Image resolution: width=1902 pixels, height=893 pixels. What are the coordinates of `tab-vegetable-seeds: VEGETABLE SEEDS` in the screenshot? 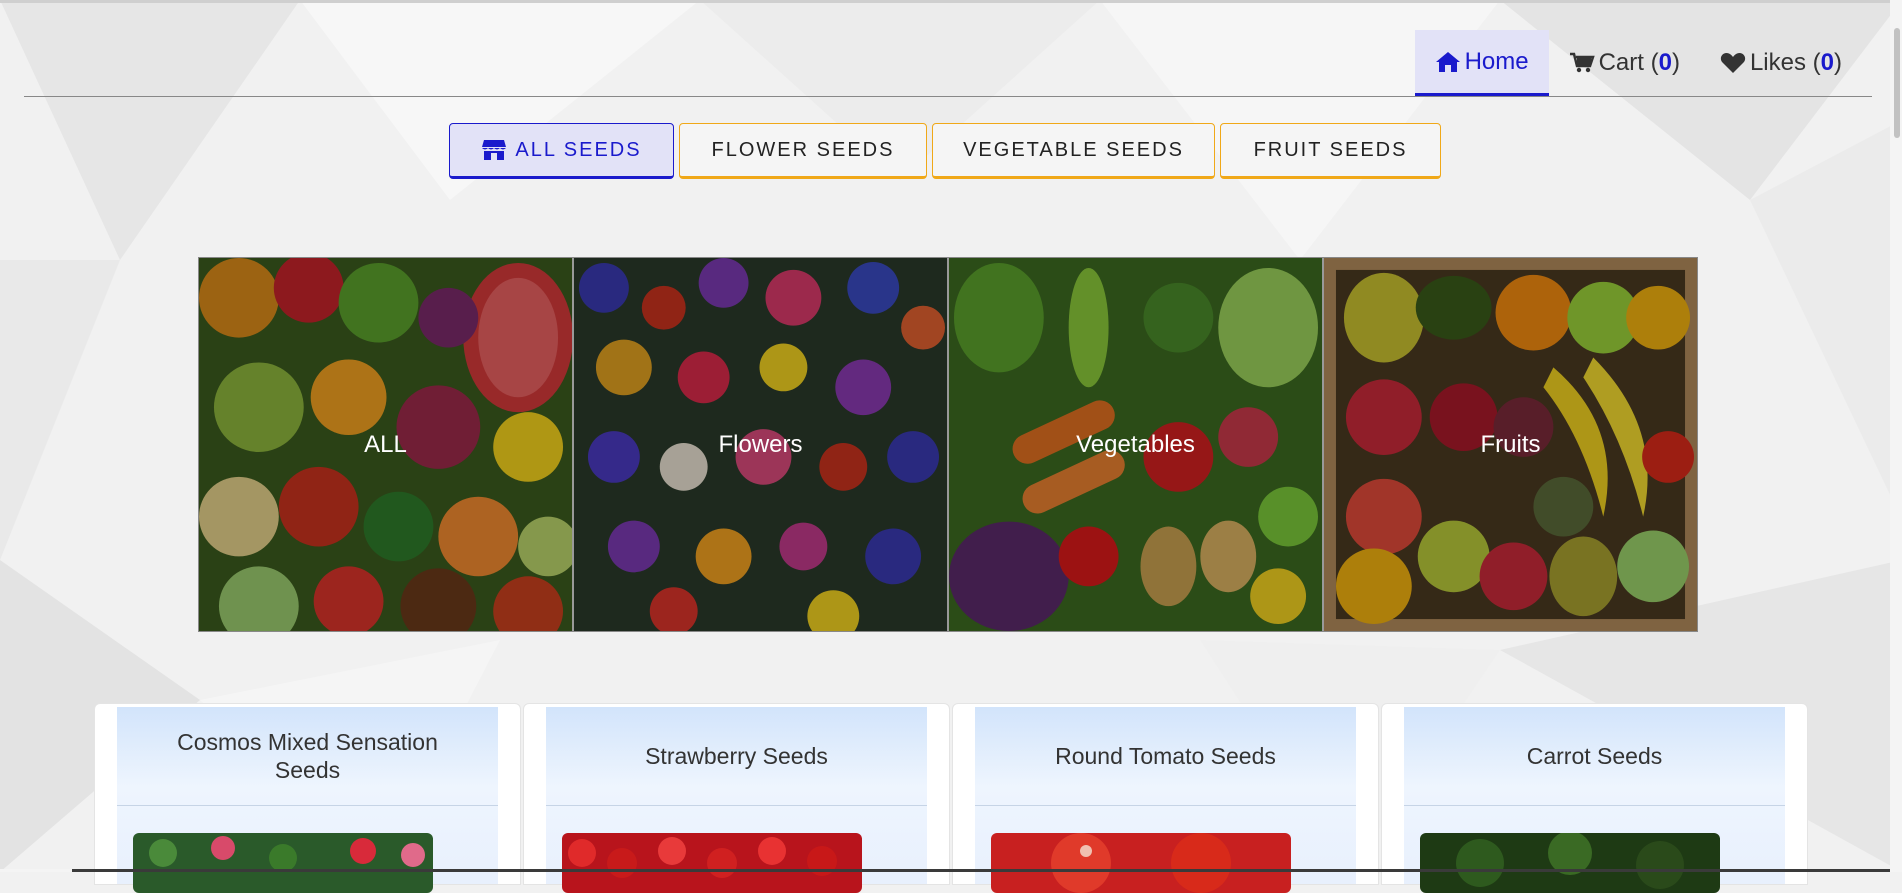 It's located at (1073, 151).